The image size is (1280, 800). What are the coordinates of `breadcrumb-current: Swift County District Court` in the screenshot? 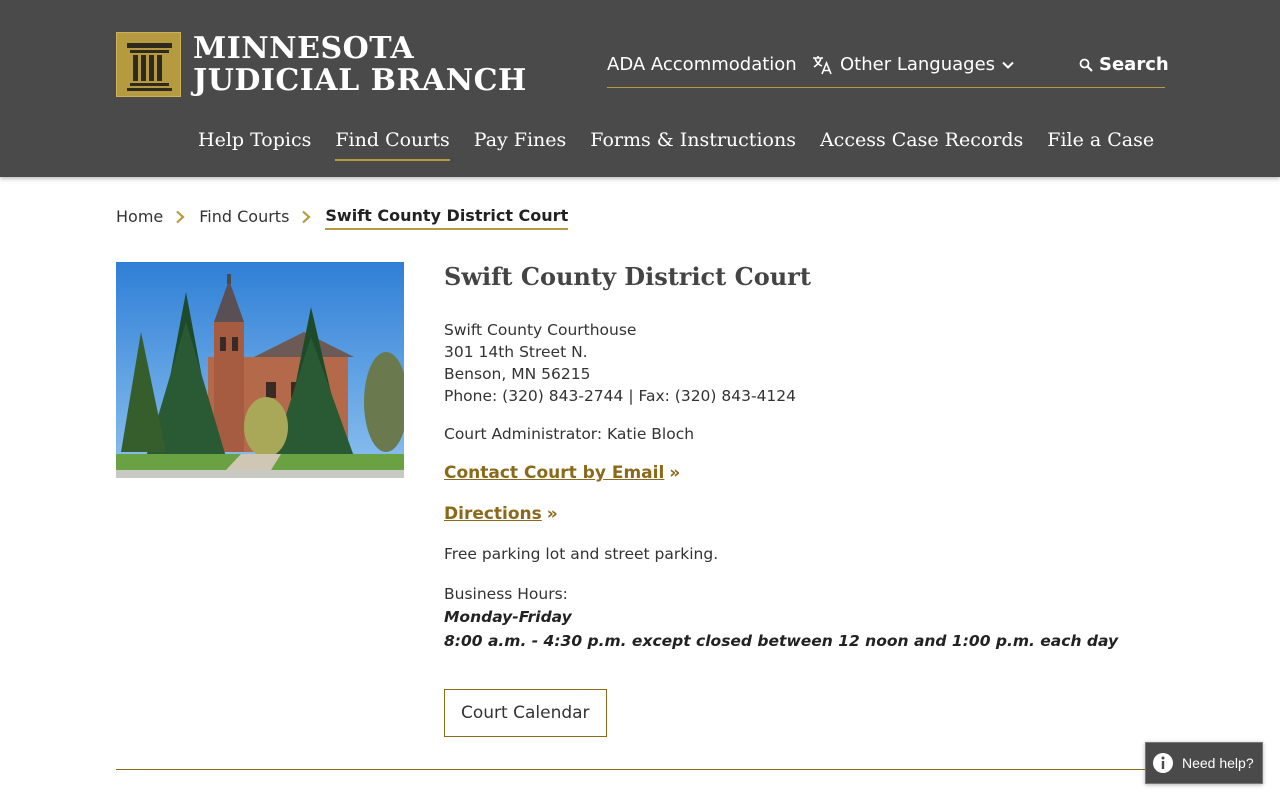 It's located at (447, 217).